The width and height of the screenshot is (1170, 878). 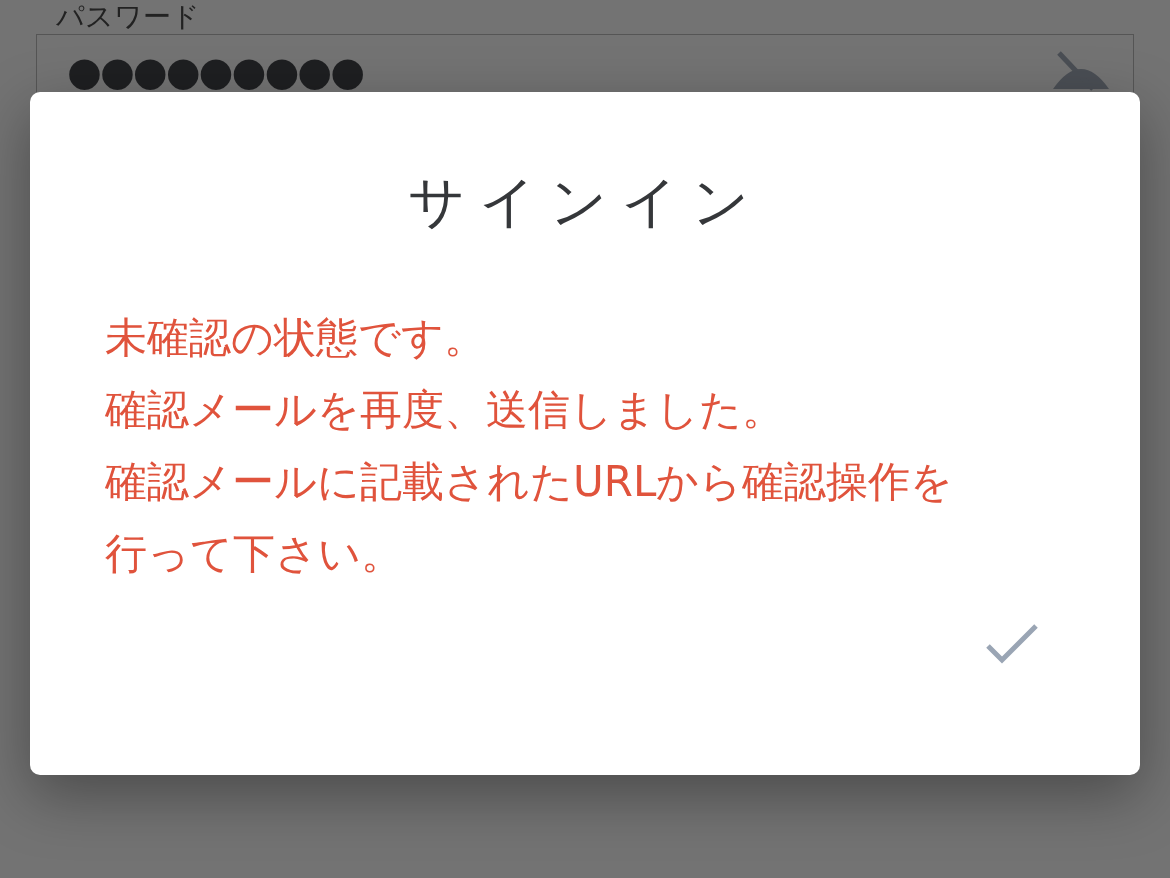 What do you see at coordinates (215, 71) in the screenshot?
I see `password-value: ●●●●●●●●●` at bounding box center [215, 71].